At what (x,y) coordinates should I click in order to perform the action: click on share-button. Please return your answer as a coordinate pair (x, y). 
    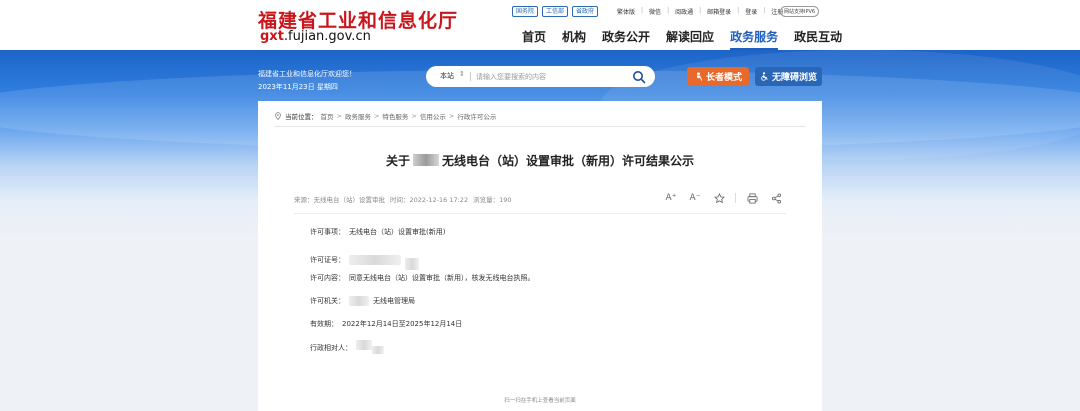
    Looking at the image, I should click on (776, 198).